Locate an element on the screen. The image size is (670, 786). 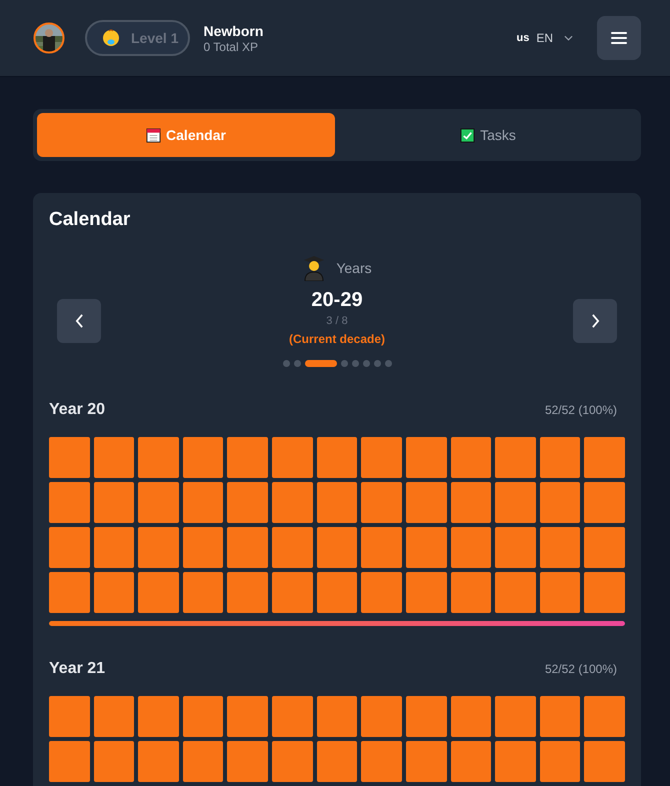
current-note: (Current decade) is located at coordinates (337, 339).